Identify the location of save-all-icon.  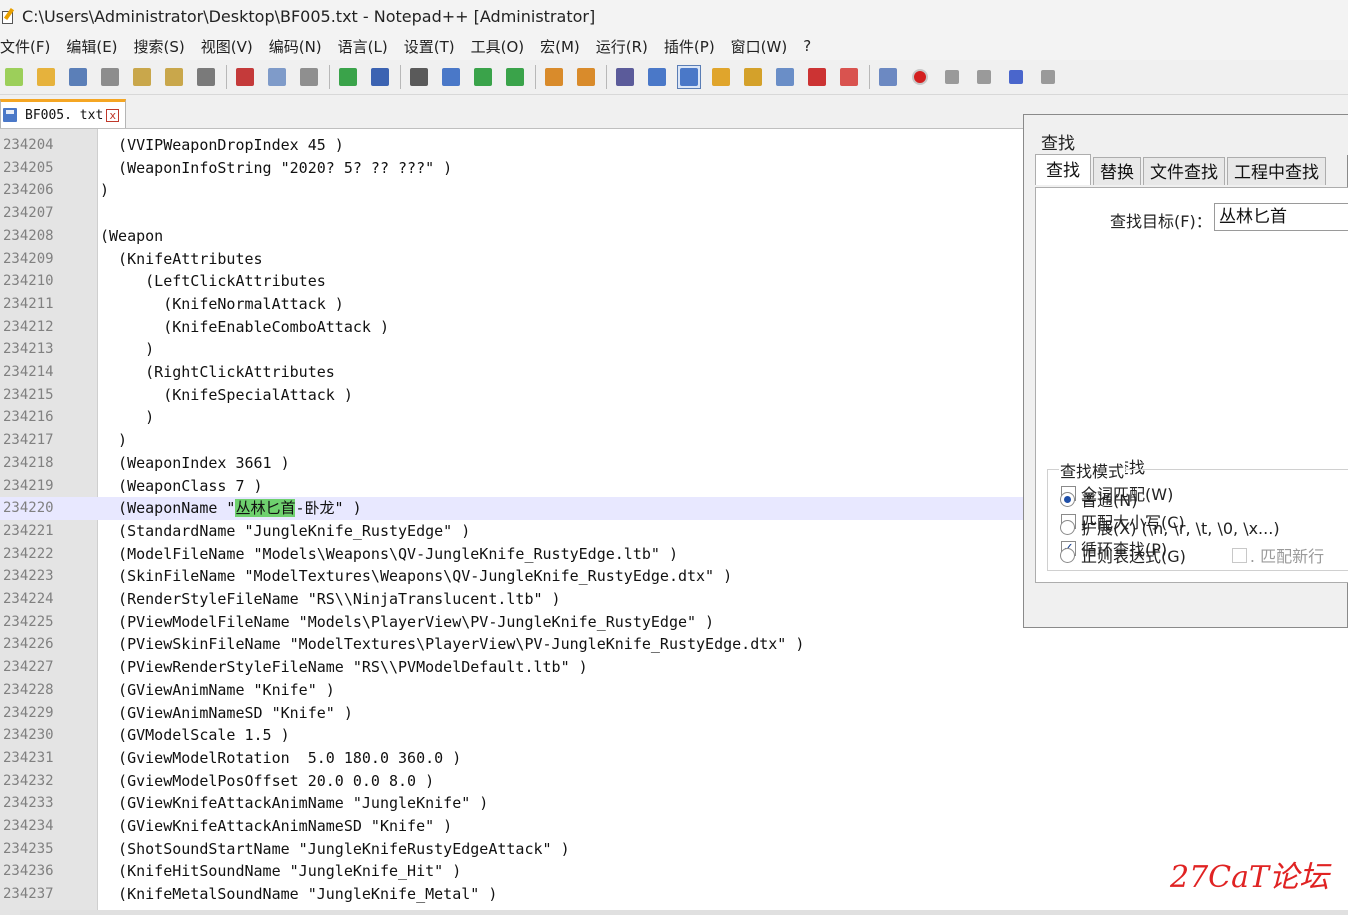
(110, 77).